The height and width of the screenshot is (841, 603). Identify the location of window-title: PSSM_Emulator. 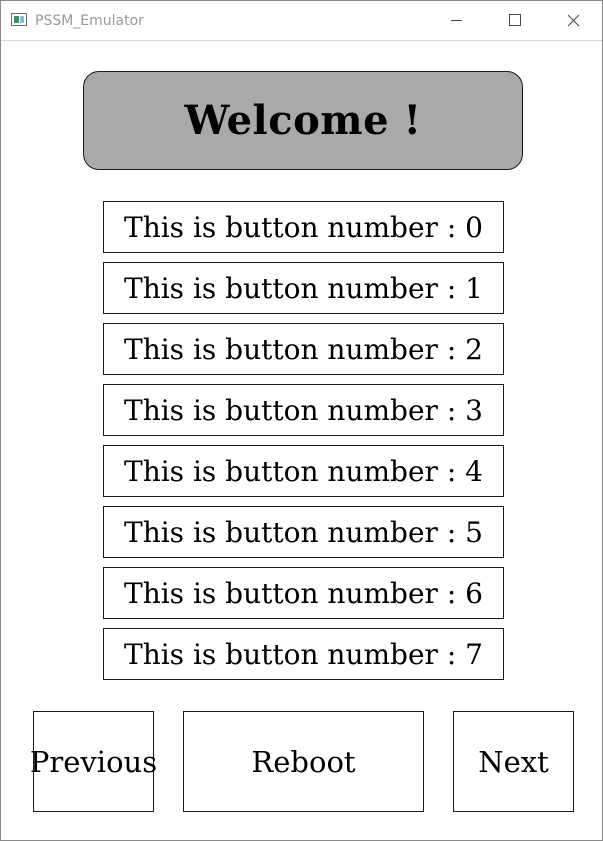
(89, 21).